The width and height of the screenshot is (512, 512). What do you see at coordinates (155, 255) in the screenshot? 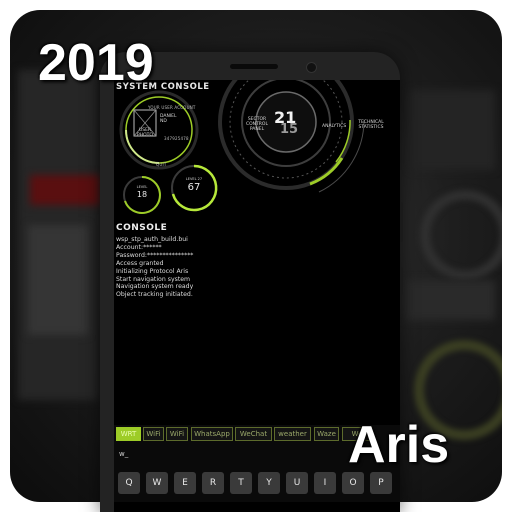
I see `log-line: Password:***************` at bounding box center [155, 255].